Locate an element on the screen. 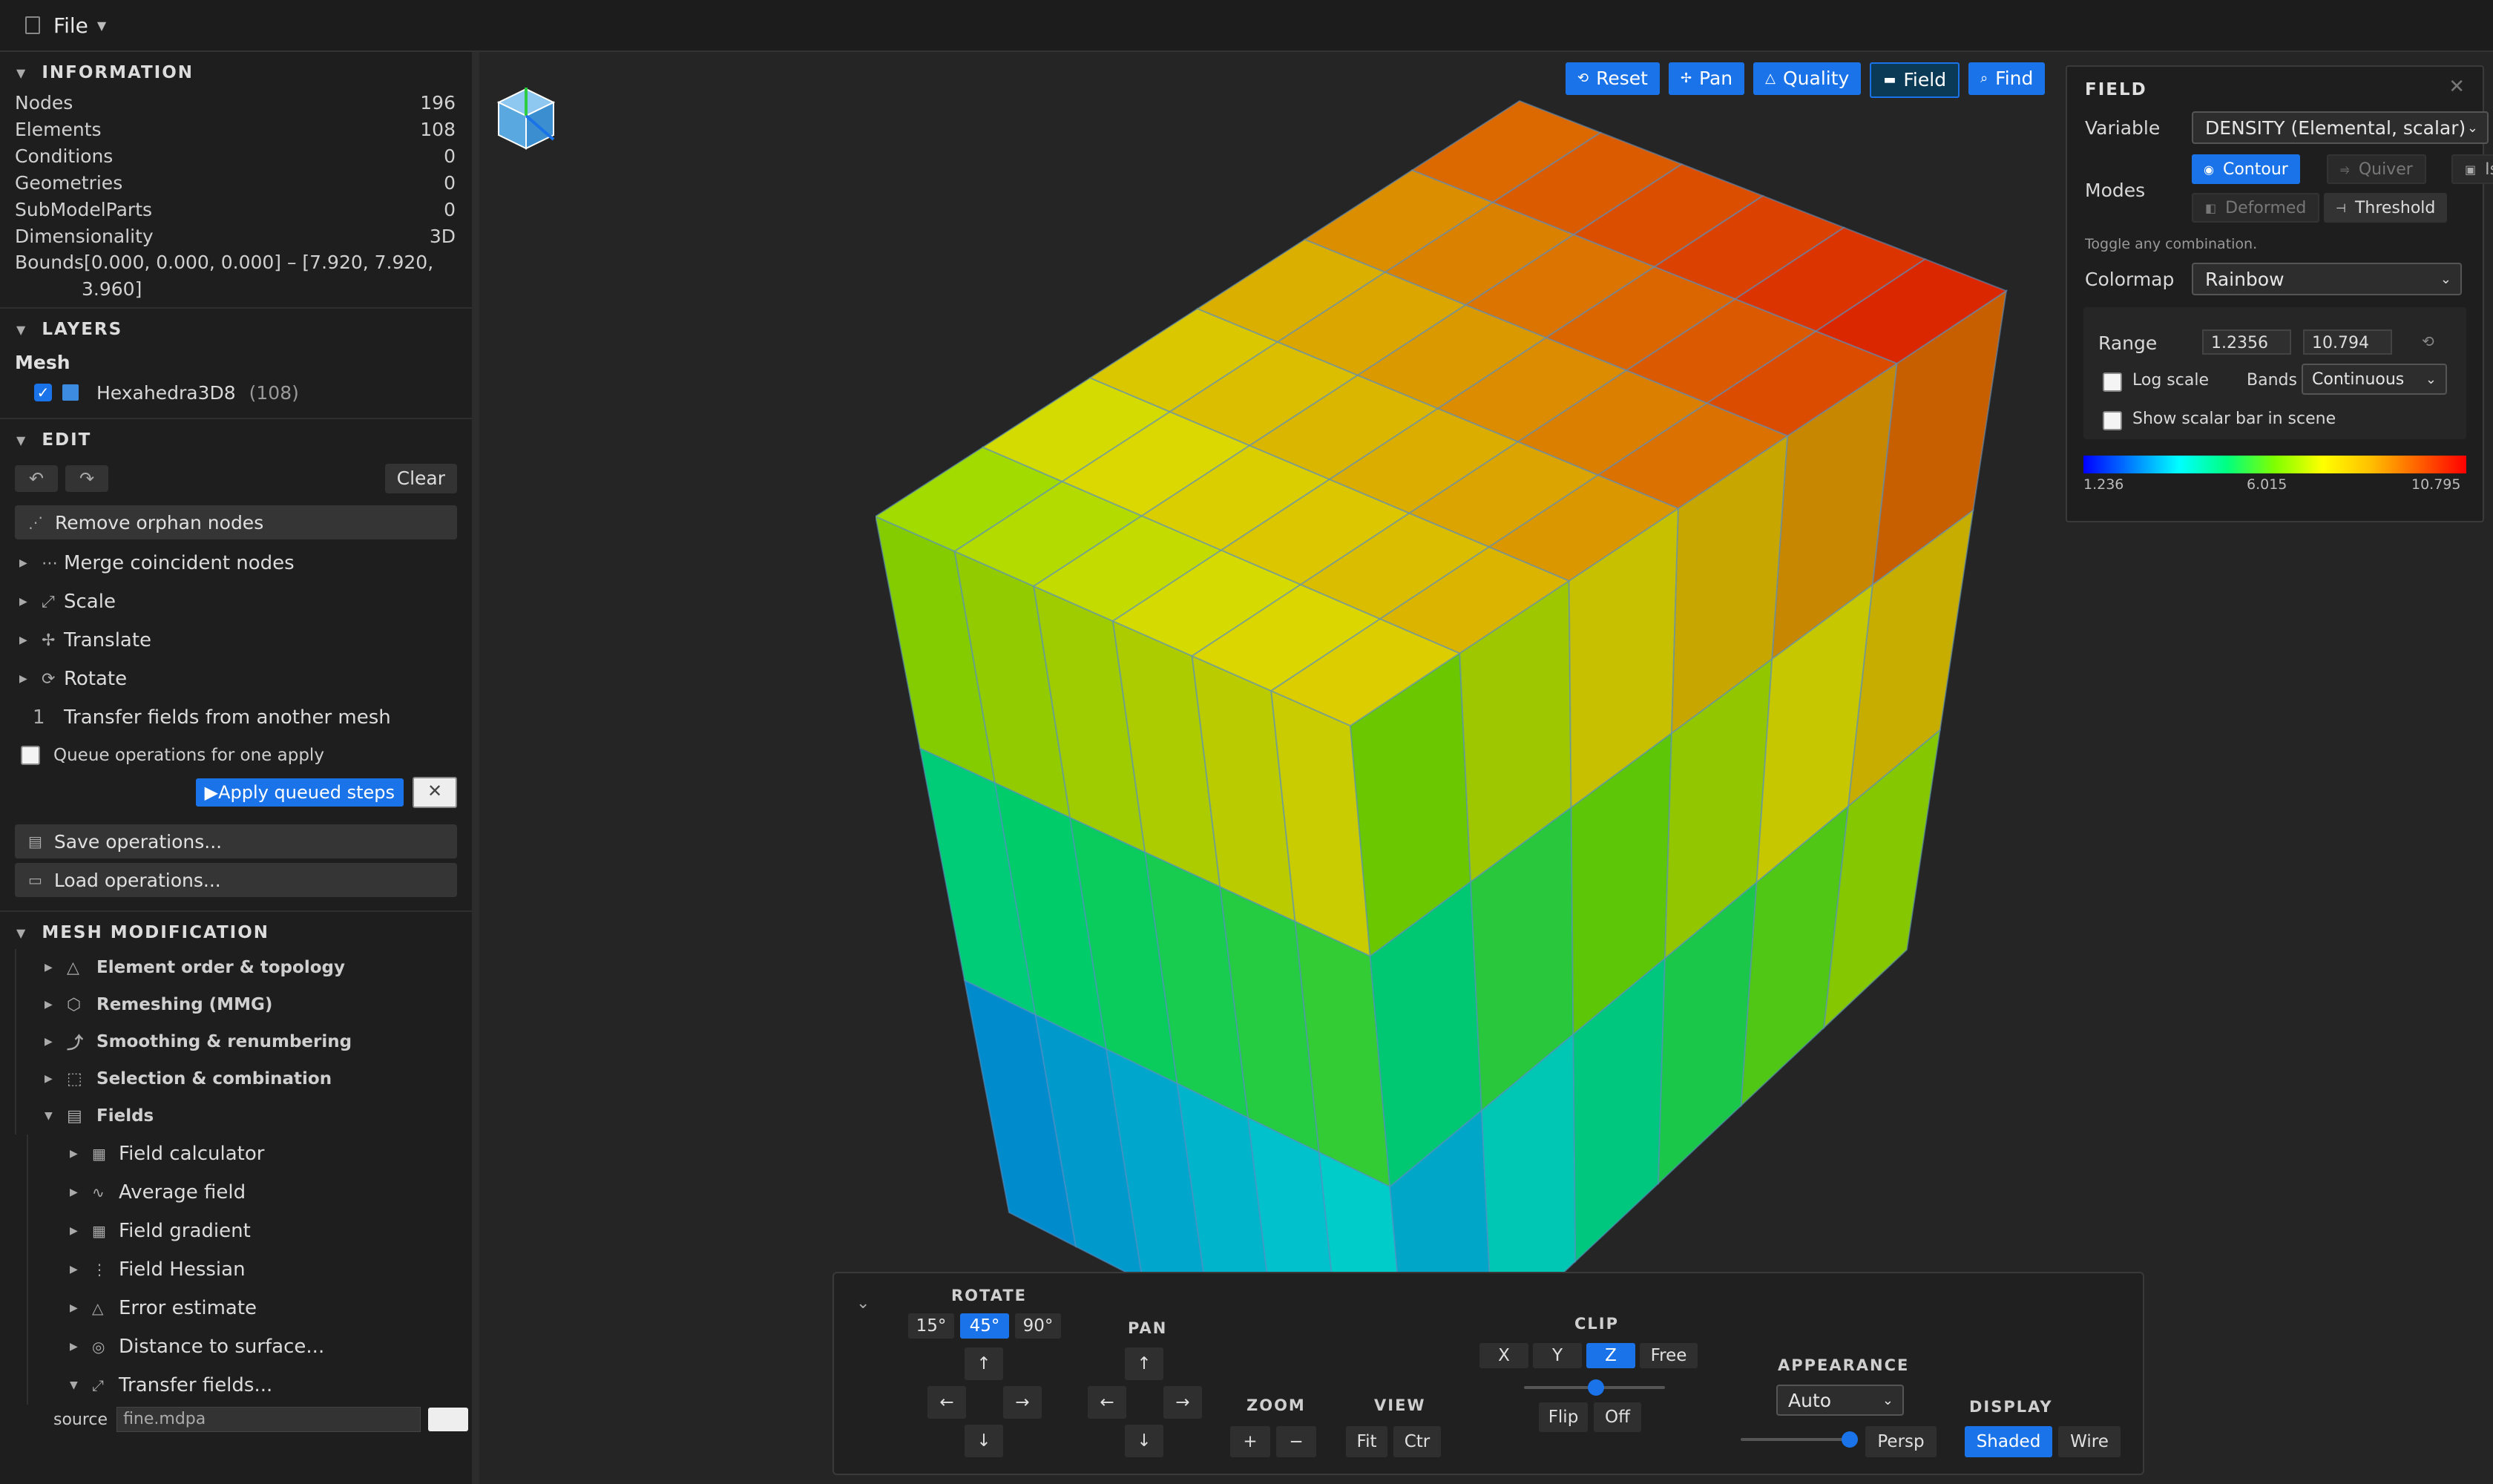 Image resolution: width=2493 pixels, height=1484 pixels. shaded-button: Shaded is located at coordinates (2008, 1441).